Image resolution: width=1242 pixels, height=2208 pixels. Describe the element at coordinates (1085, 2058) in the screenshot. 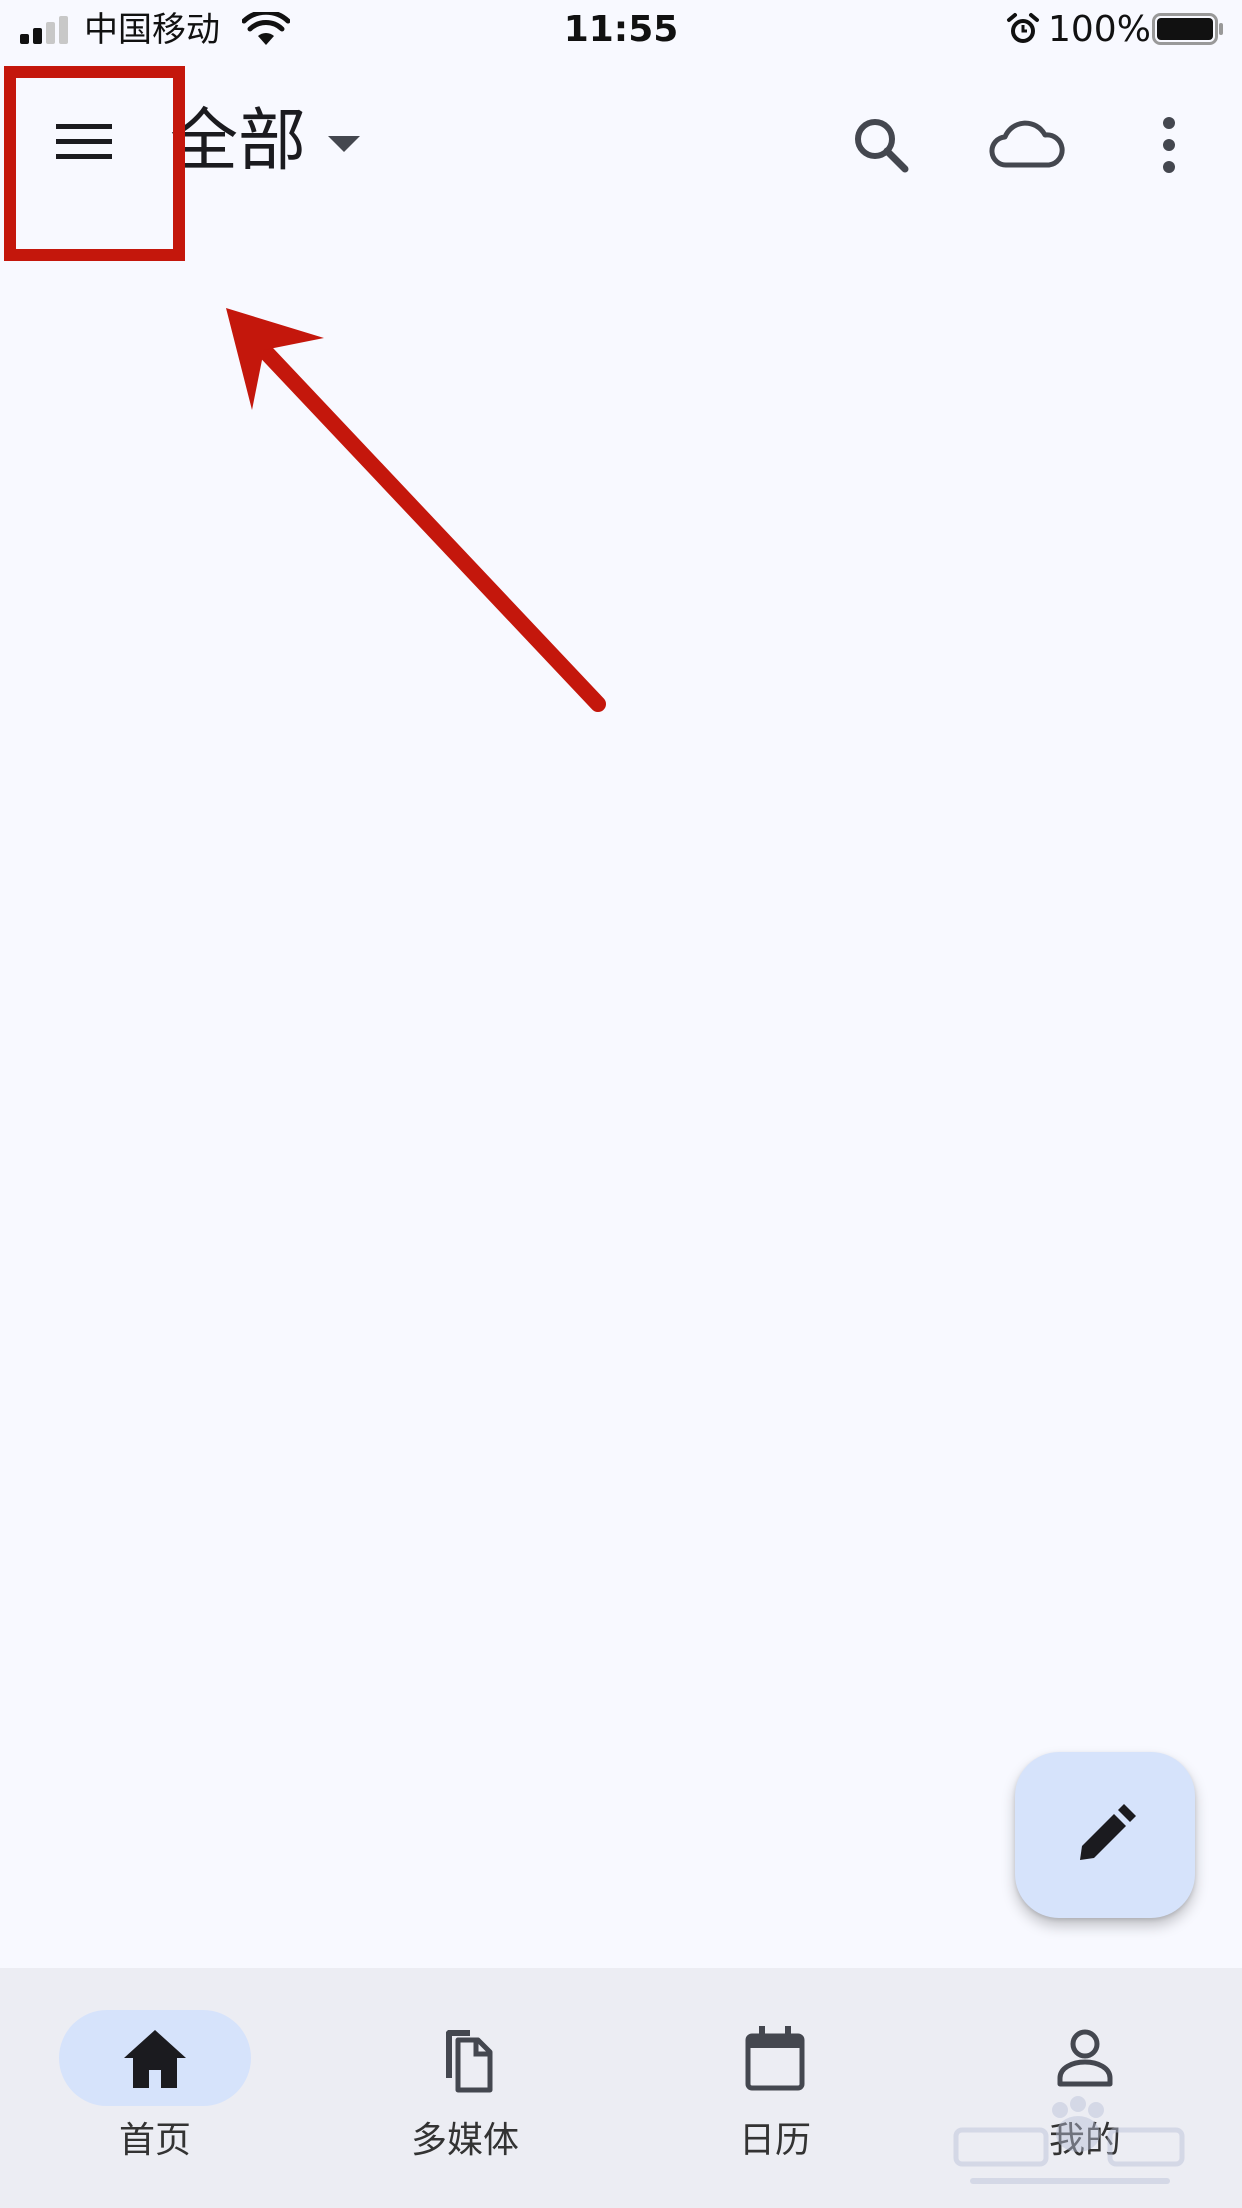

I see `person-icon` at that location.